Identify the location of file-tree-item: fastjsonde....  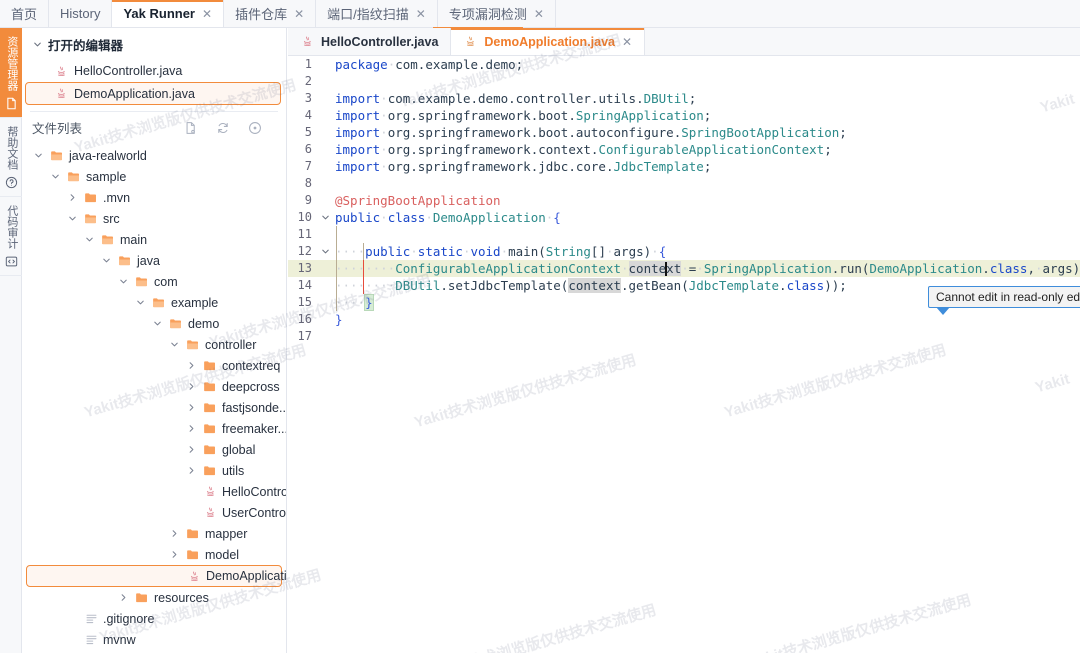
(154, 407).